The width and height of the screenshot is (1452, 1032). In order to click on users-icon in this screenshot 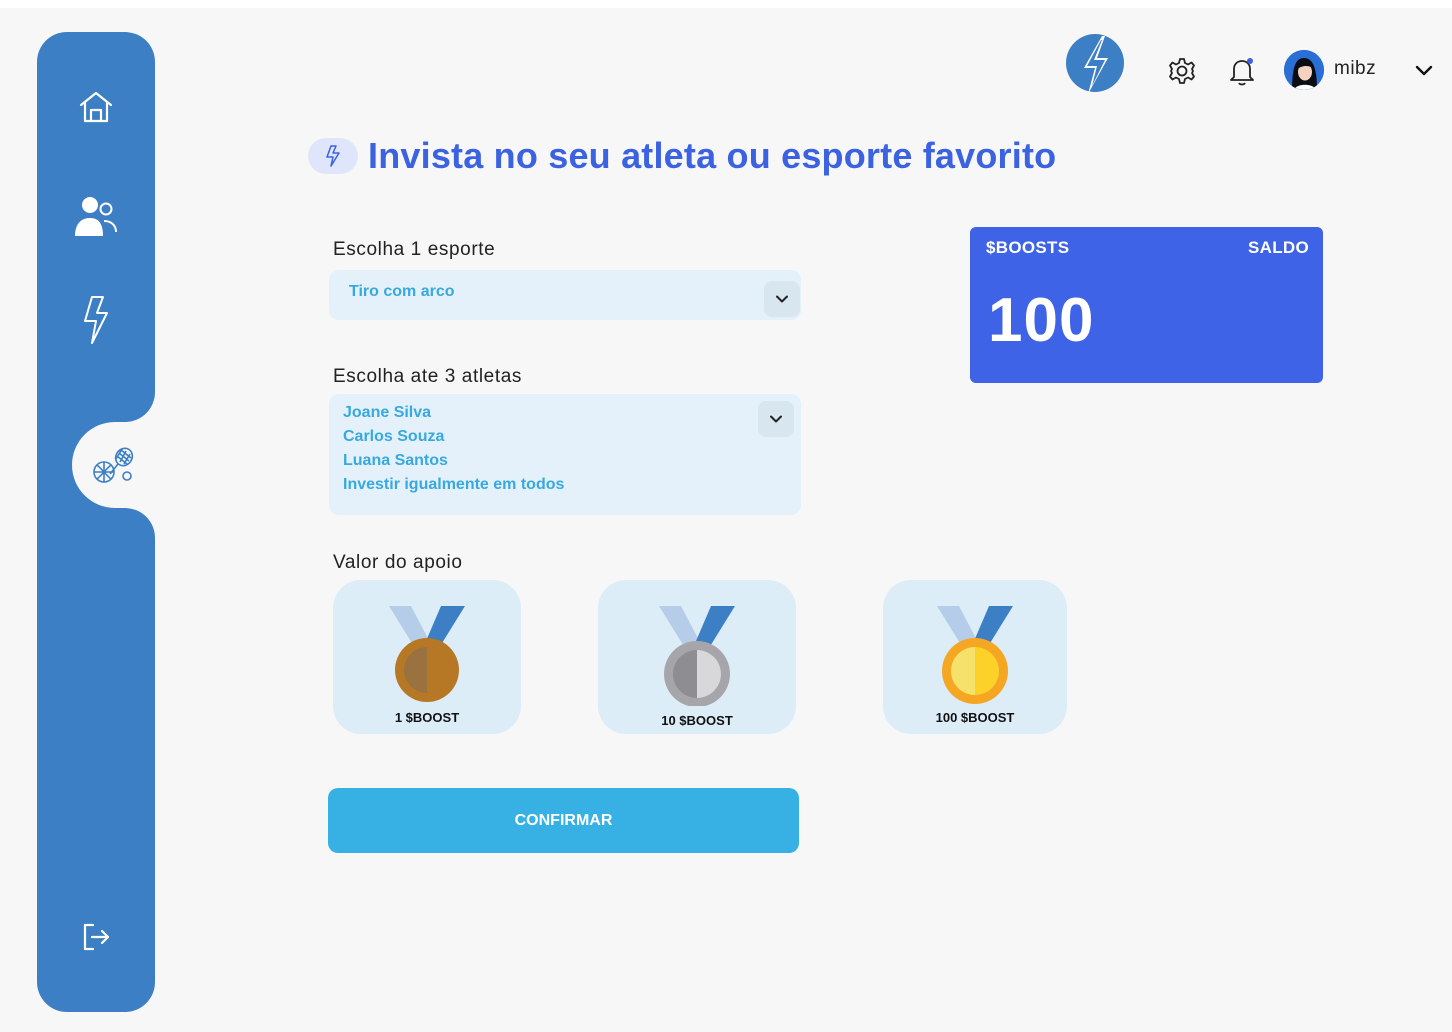, I will do `click(96, 216)`.